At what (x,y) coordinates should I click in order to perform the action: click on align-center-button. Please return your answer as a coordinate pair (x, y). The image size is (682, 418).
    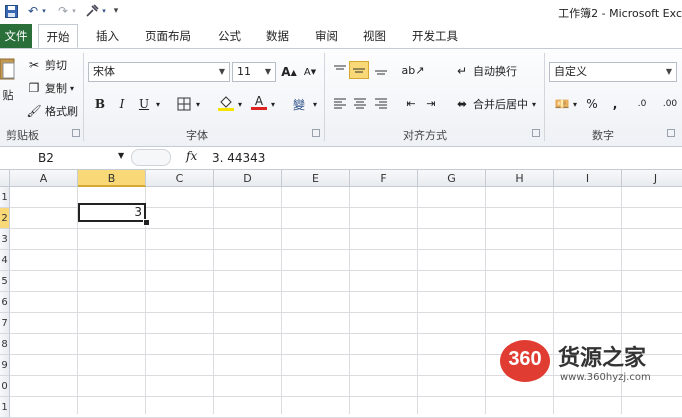
    Looking at the image, I should click on (360, 103).